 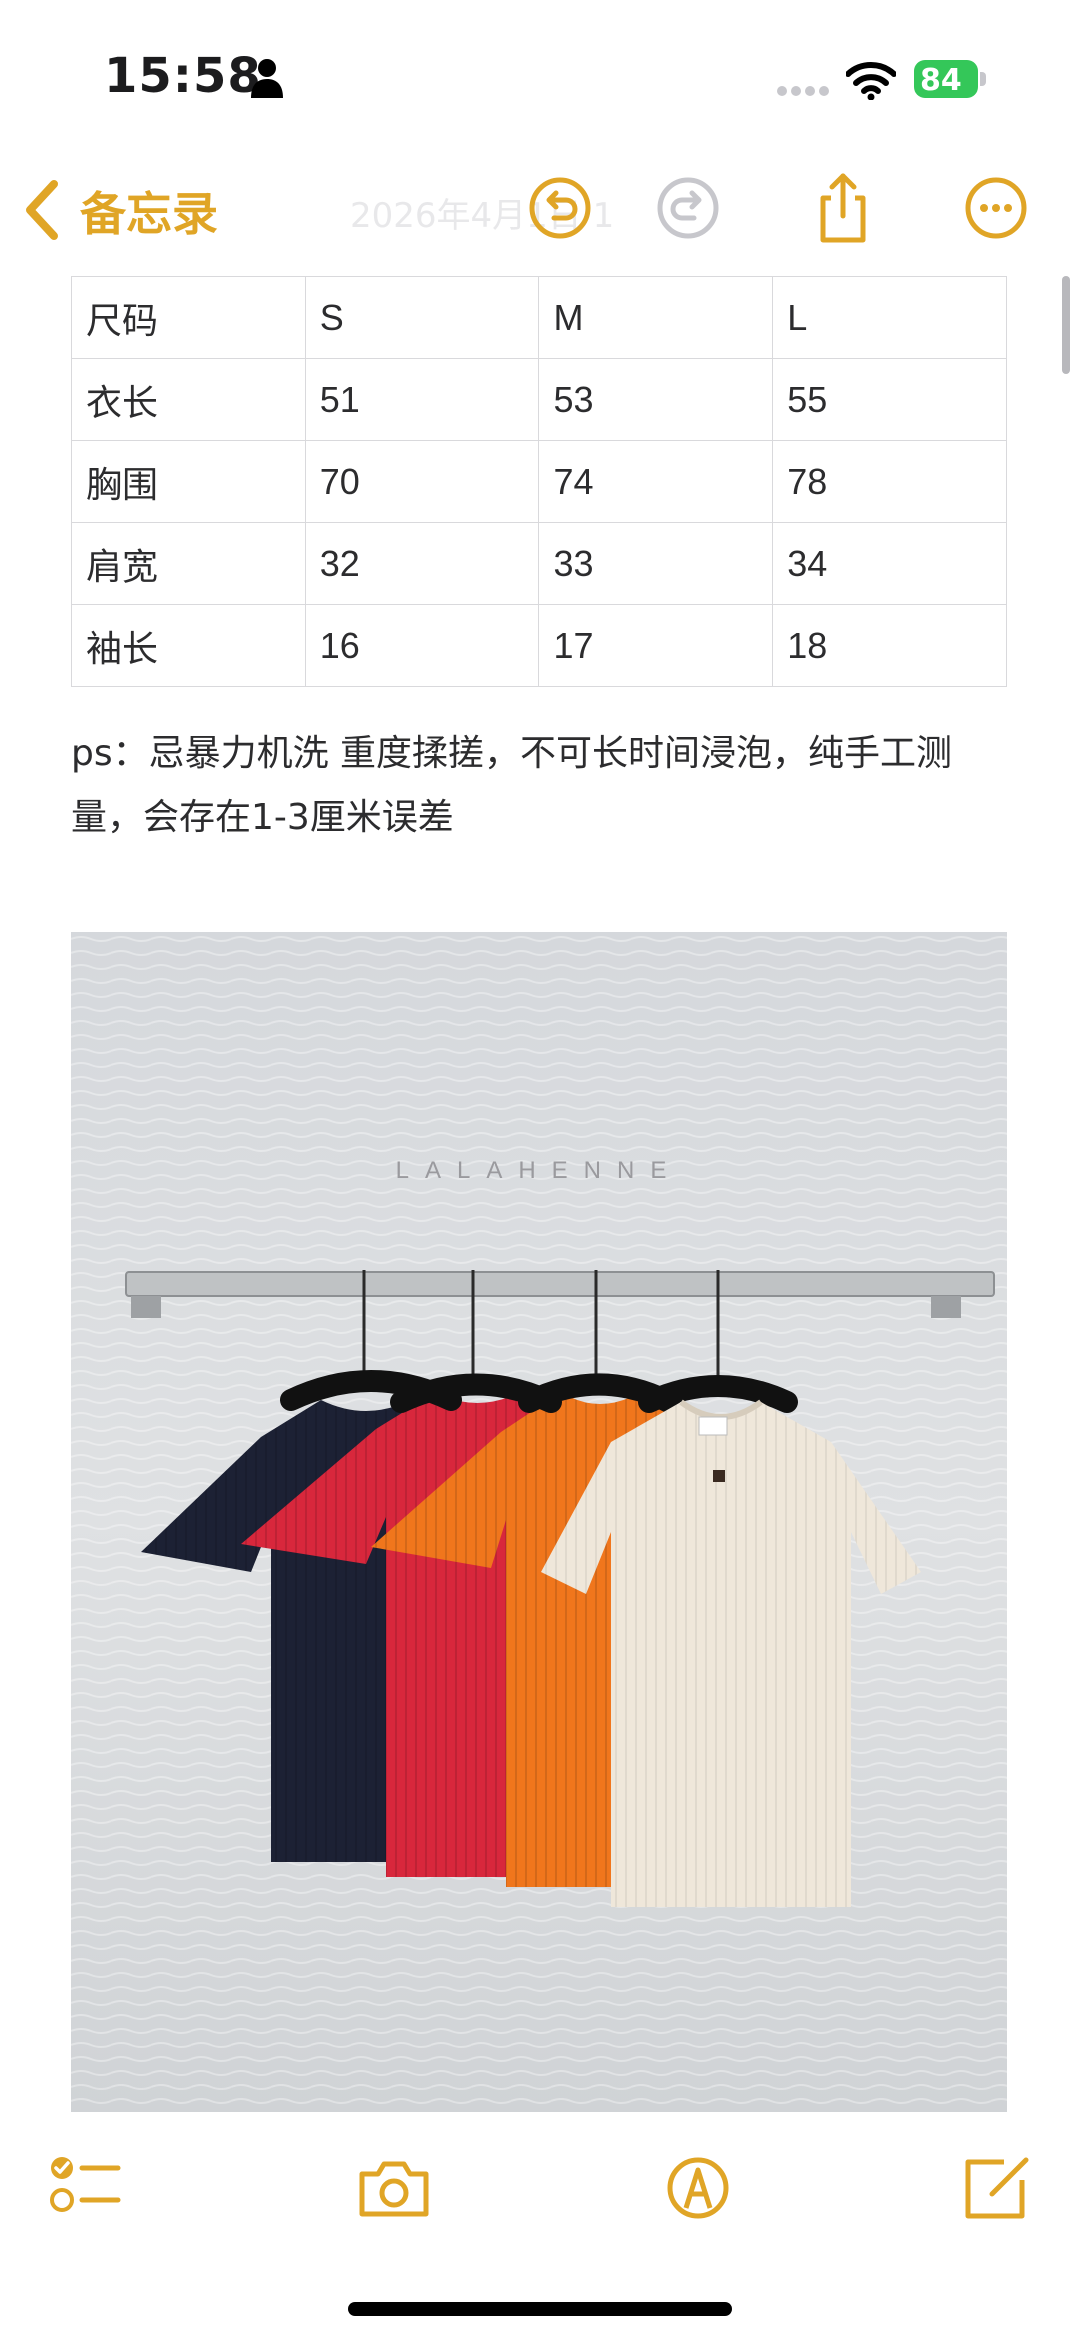 I want to click on table-cell: 32, so click(x=422, y=563).